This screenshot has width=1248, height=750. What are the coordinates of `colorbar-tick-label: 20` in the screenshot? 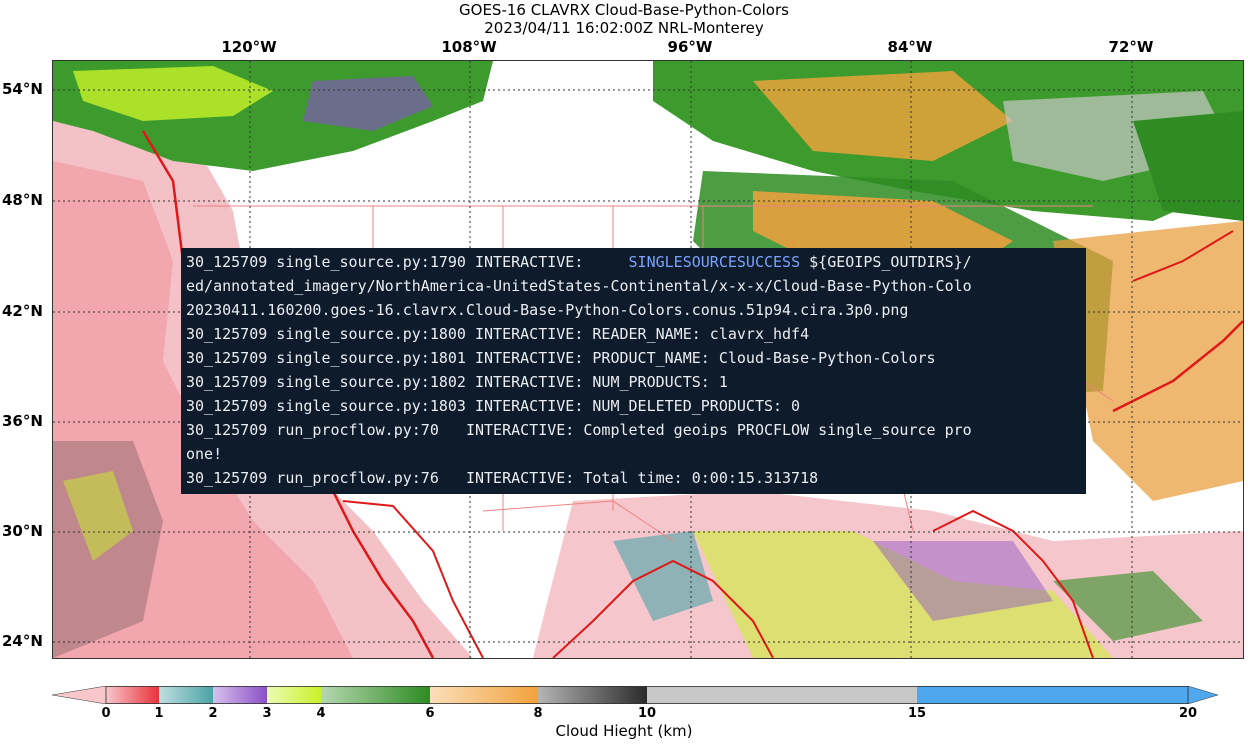 It's located at (1188, 713).